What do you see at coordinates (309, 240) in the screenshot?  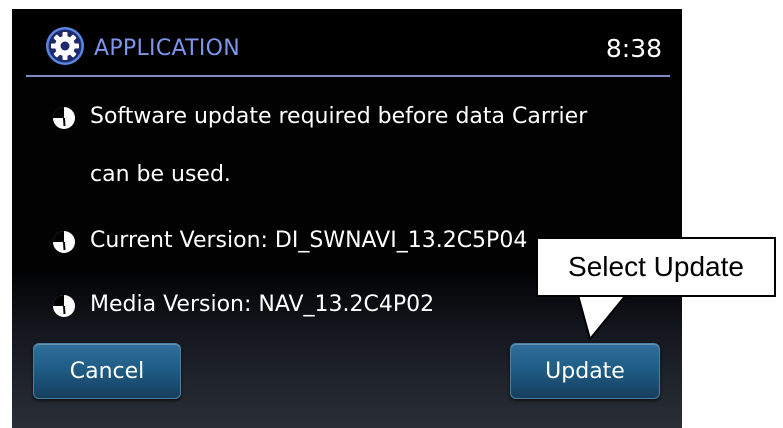 I see `current-version-text: Current Version: DI_SWNAVI_13.2C5P04` at bounding box center [309, 240].